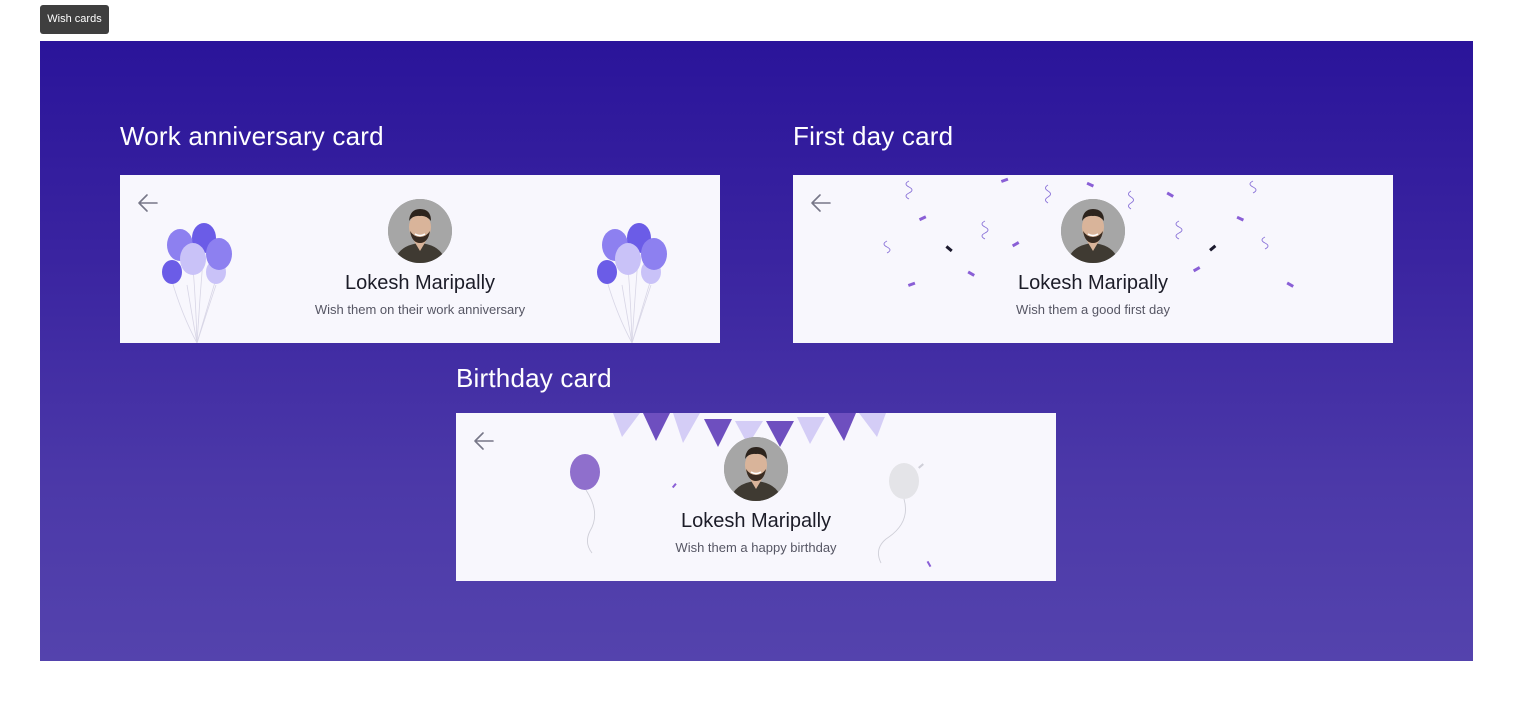 This screenshot has width=1513, height=701. Describe the element at coordinates (873, 136) in the screenshot. I see `first-day-title: First day card` at that location.